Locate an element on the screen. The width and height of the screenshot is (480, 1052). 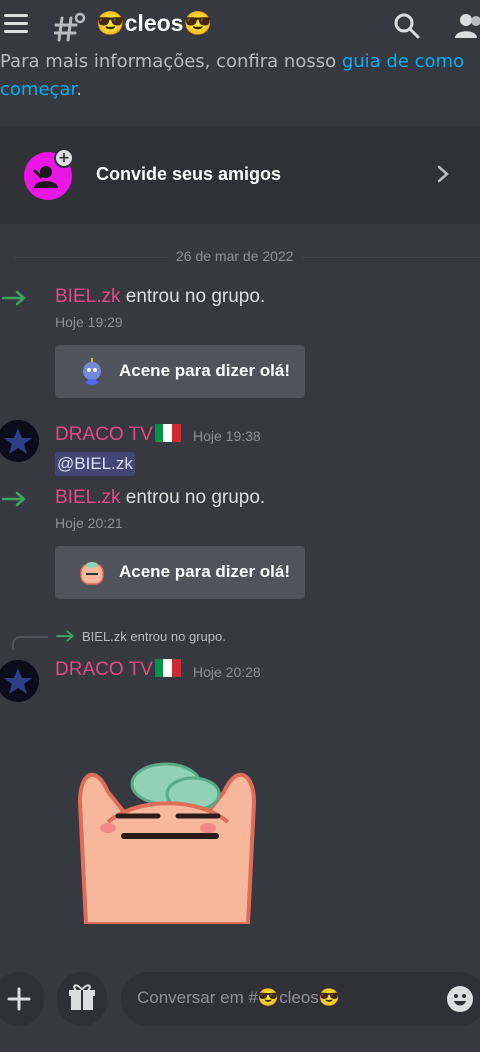
gift-button is located at coordinates (82, 999).